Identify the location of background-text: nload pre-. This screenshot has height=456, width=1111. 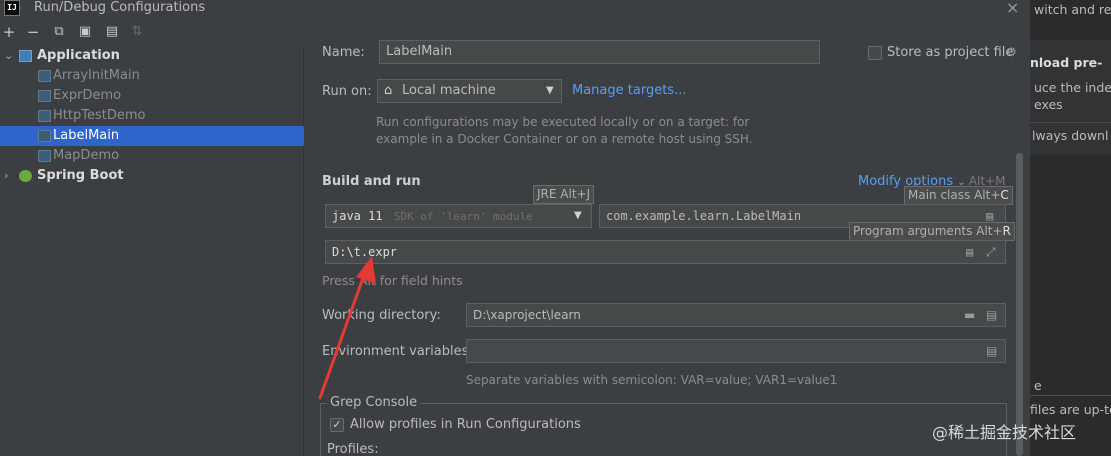
(1066, 62).